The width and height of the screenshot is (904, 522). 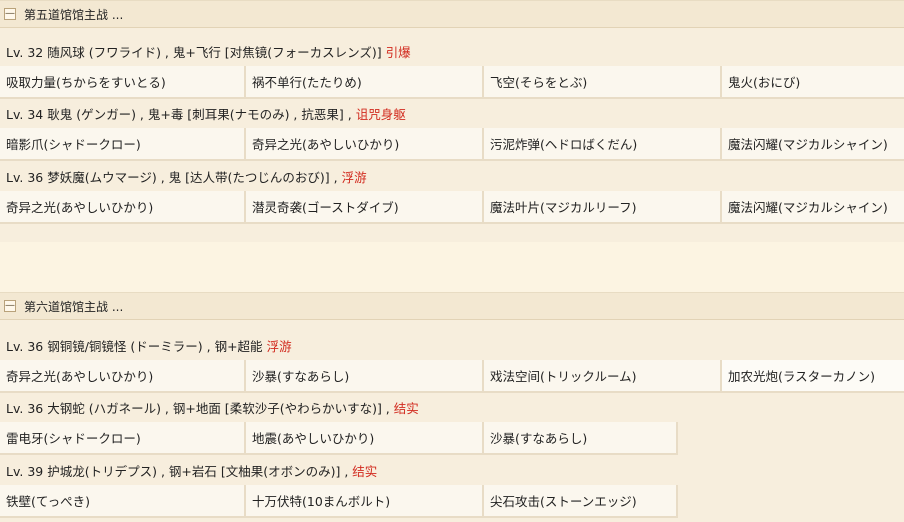 I want to click on move-cell: 地震(あやしいひかり), so click(x=365, y=438).